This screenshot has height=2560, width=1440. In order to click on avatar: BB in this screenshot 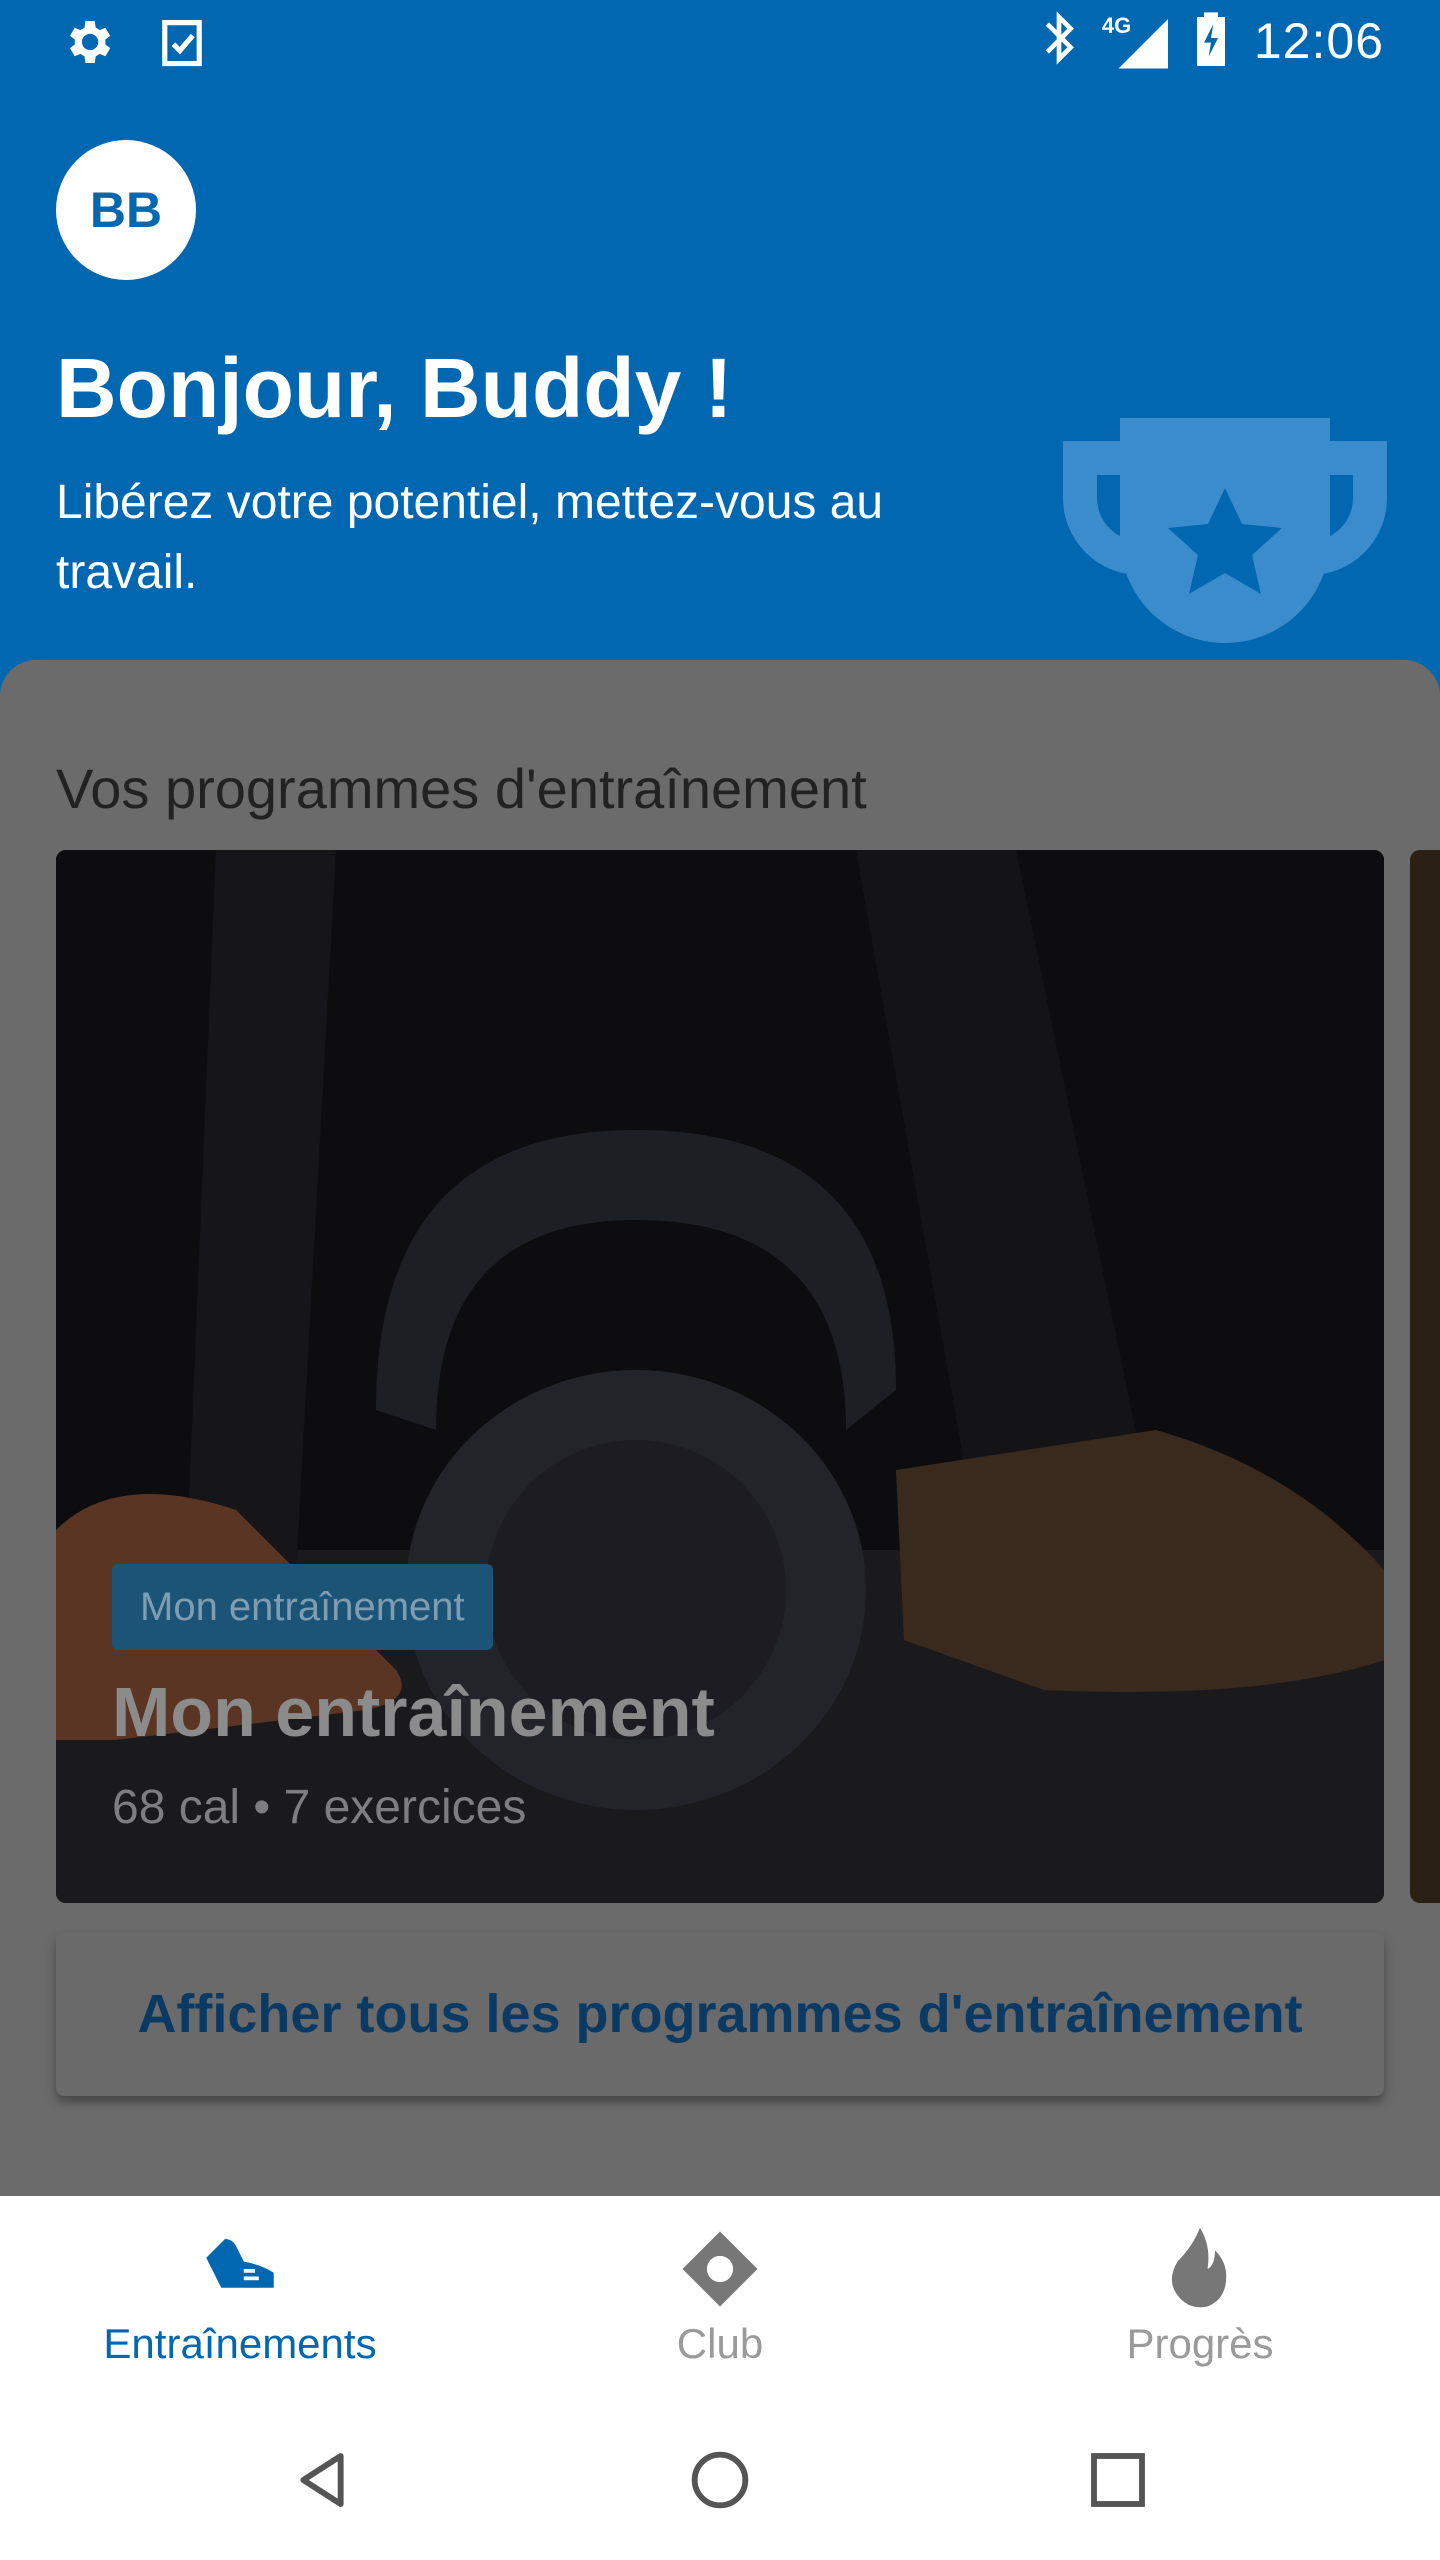, I will do `click(126, 210)`.